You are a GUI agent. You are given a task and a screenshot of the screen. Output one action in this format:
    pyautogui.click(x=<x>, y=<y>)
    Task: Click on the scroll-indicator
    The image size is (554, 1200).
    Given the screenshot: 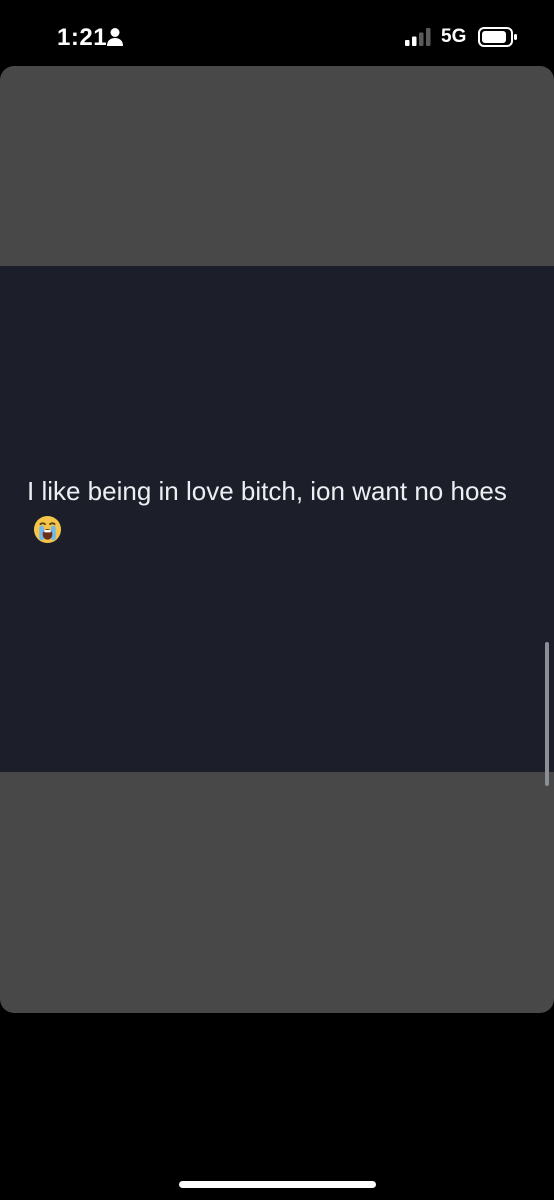 What is the action you would take?
    pyautogui.click(x=547, y=714)
    